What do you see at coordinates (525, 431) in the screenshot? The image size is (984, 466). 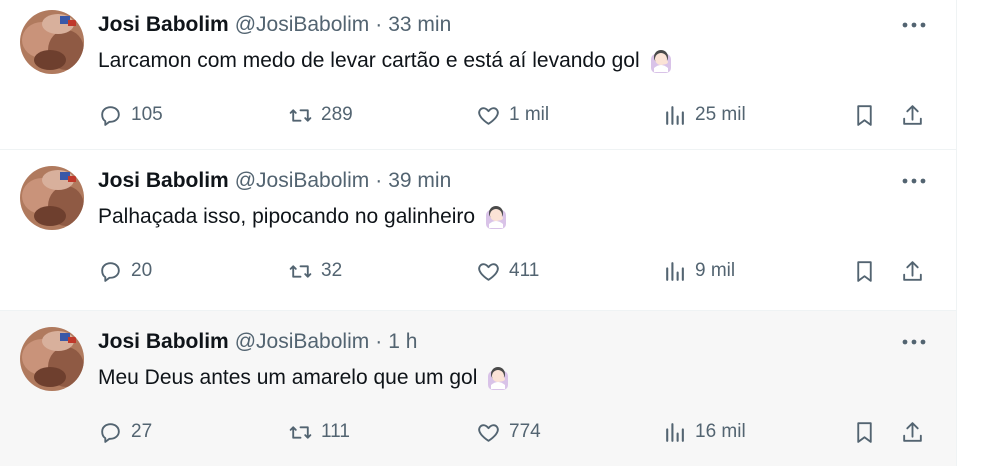 I see `like-count: 774` at bounding box center [525, 431].